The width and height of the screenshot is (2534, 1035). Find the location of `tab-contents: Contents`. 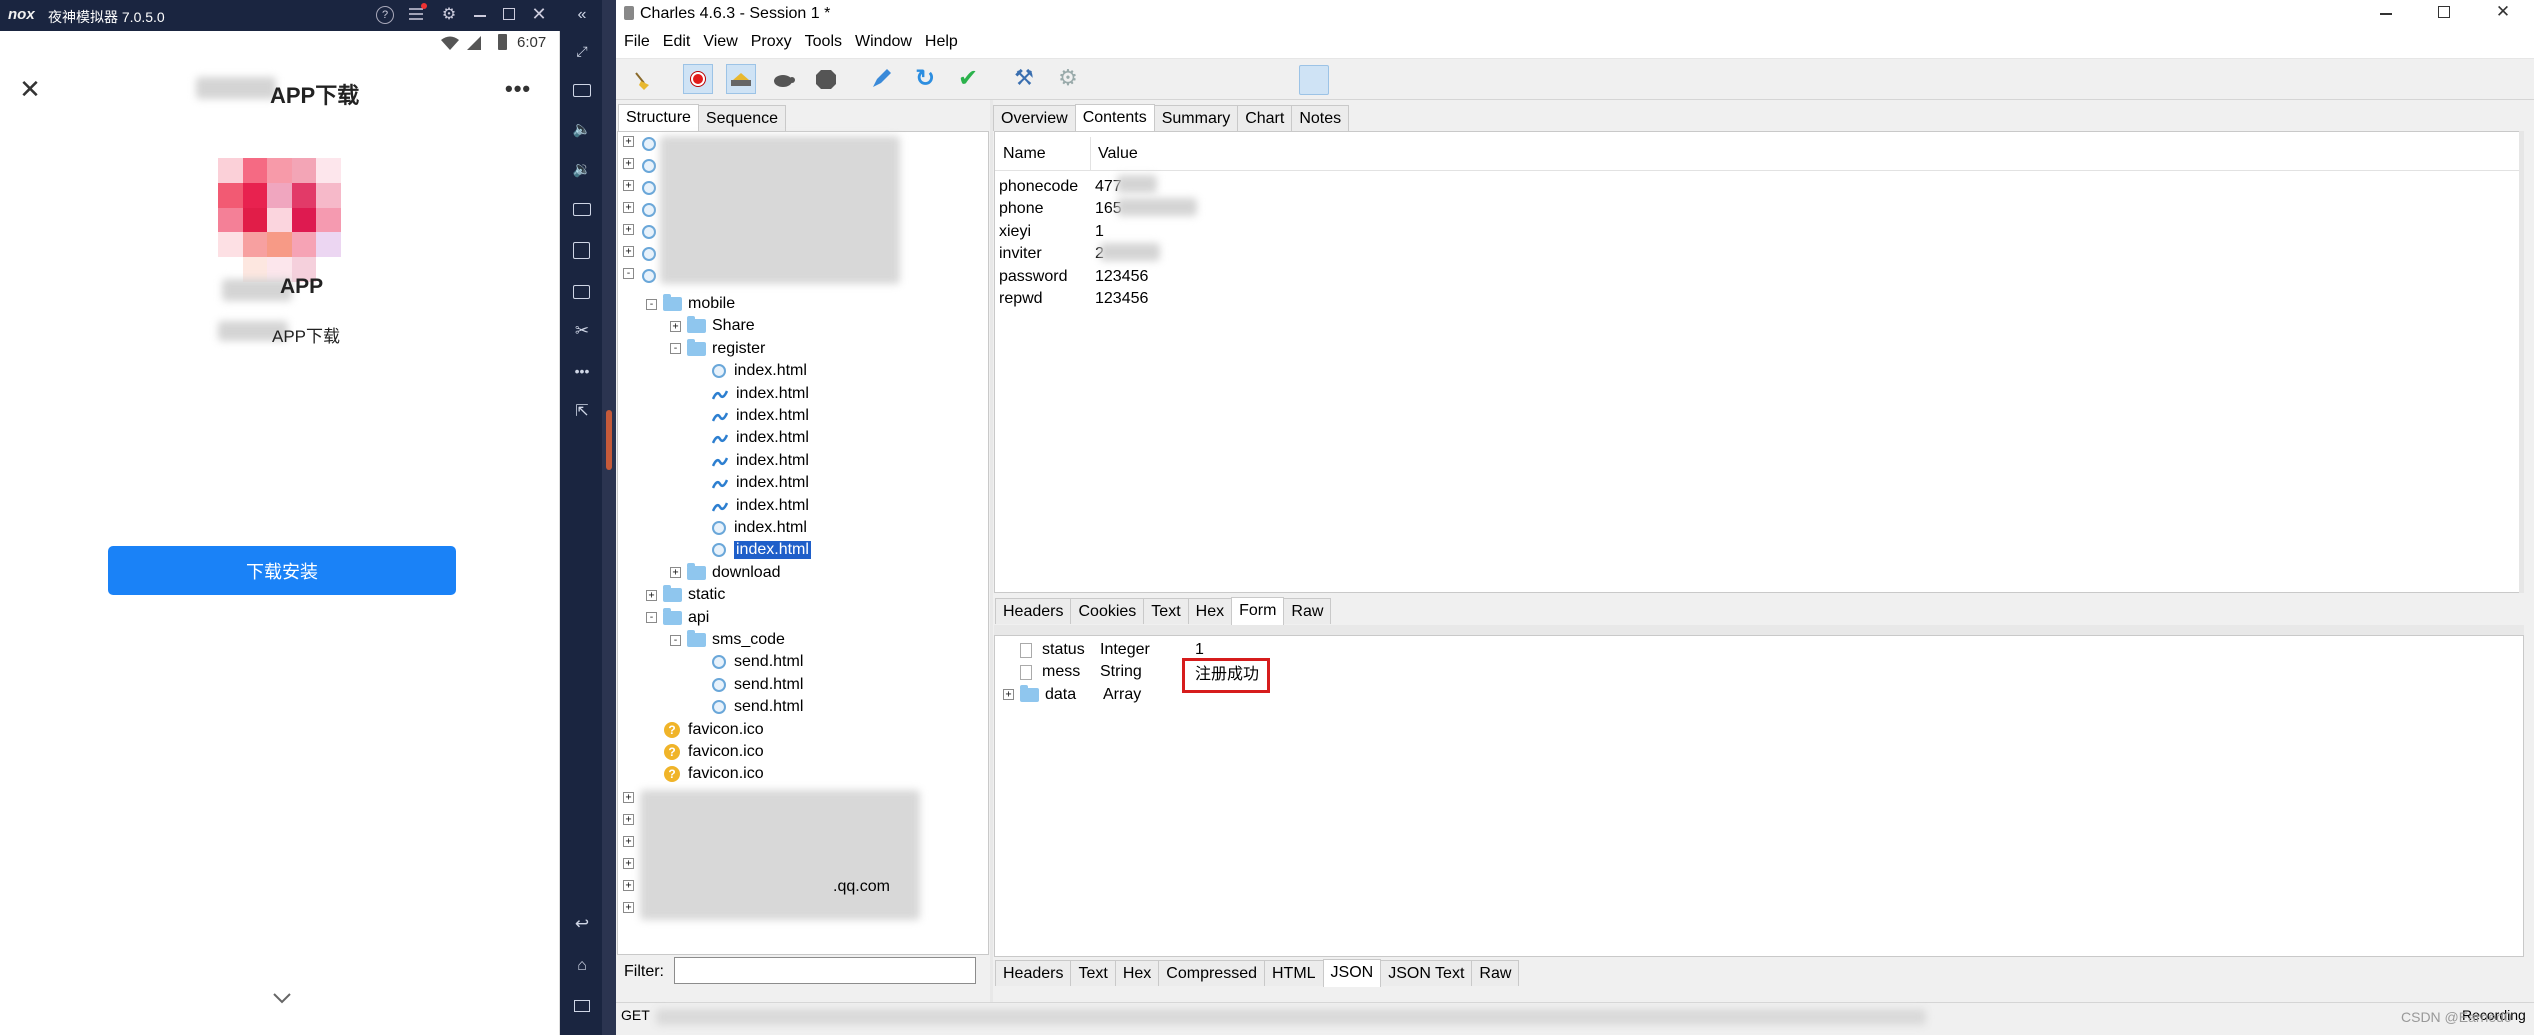

tab-contents: Contents is located at coordinates (1114, 118).